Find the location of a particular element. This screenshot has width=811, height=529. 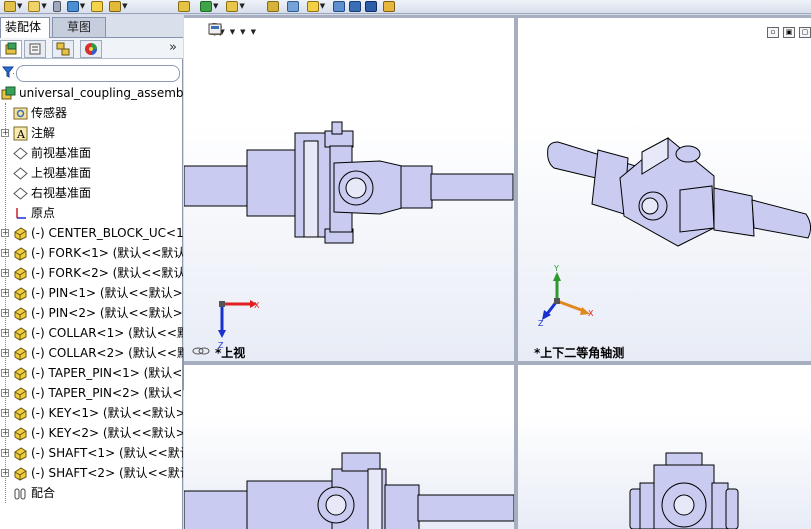

tree-item: + (-) COLLAR<2> (默认<<默 is located at coordinates (91, 353).